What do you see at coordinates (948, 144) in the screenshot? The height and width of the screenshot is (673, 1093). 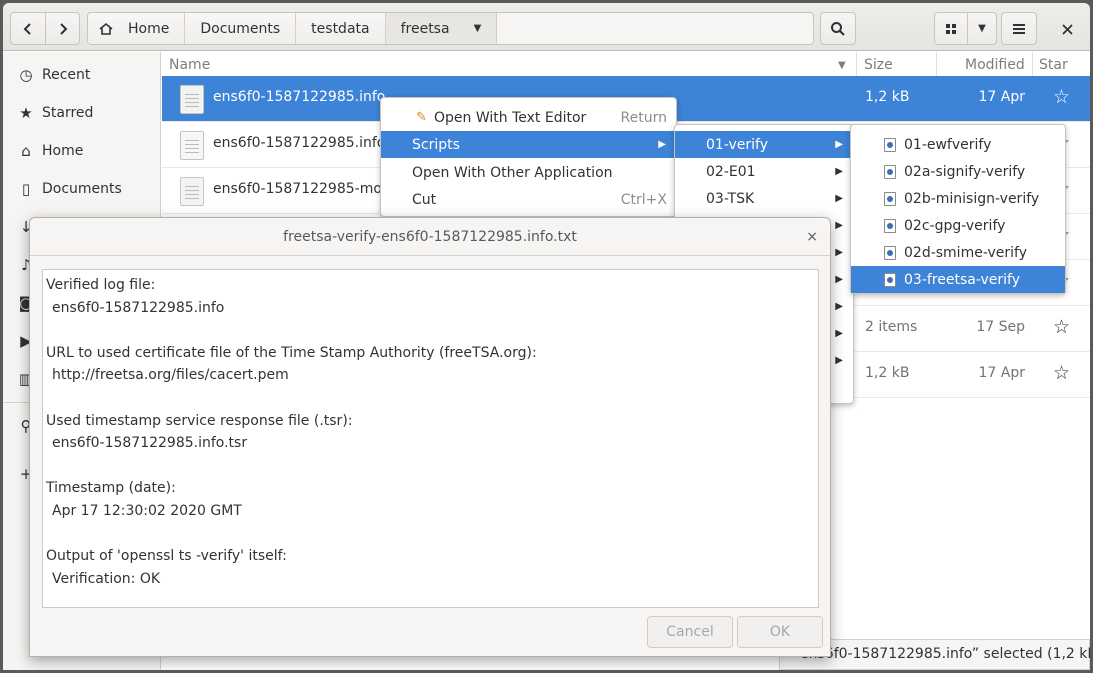 I see `menu-item-label: 01-ewfverify` at bounding box center [948, 144].